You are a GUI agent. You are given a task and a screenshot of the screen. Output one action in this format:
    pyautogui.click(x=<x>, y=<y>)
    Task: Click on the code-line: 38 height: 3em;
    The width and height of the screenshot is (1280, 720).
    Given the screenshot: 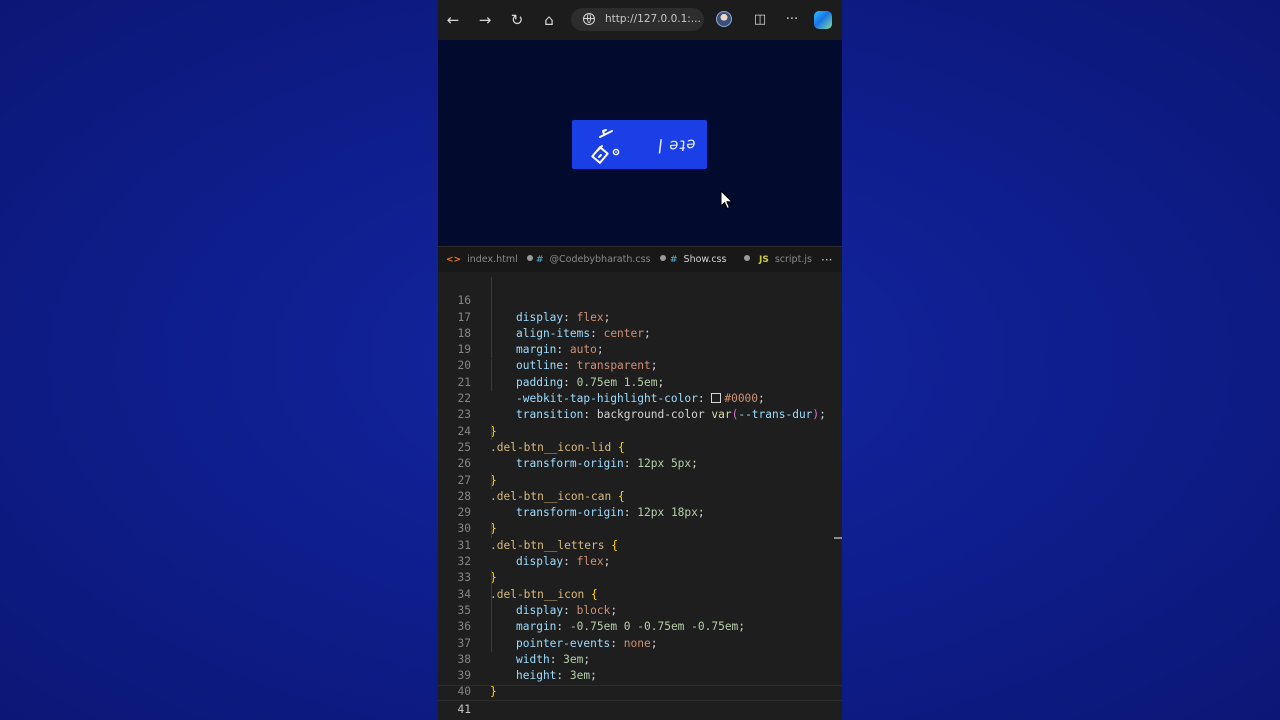 What is the action you would take?
    pyautogui.click(x=640, y=658)
    